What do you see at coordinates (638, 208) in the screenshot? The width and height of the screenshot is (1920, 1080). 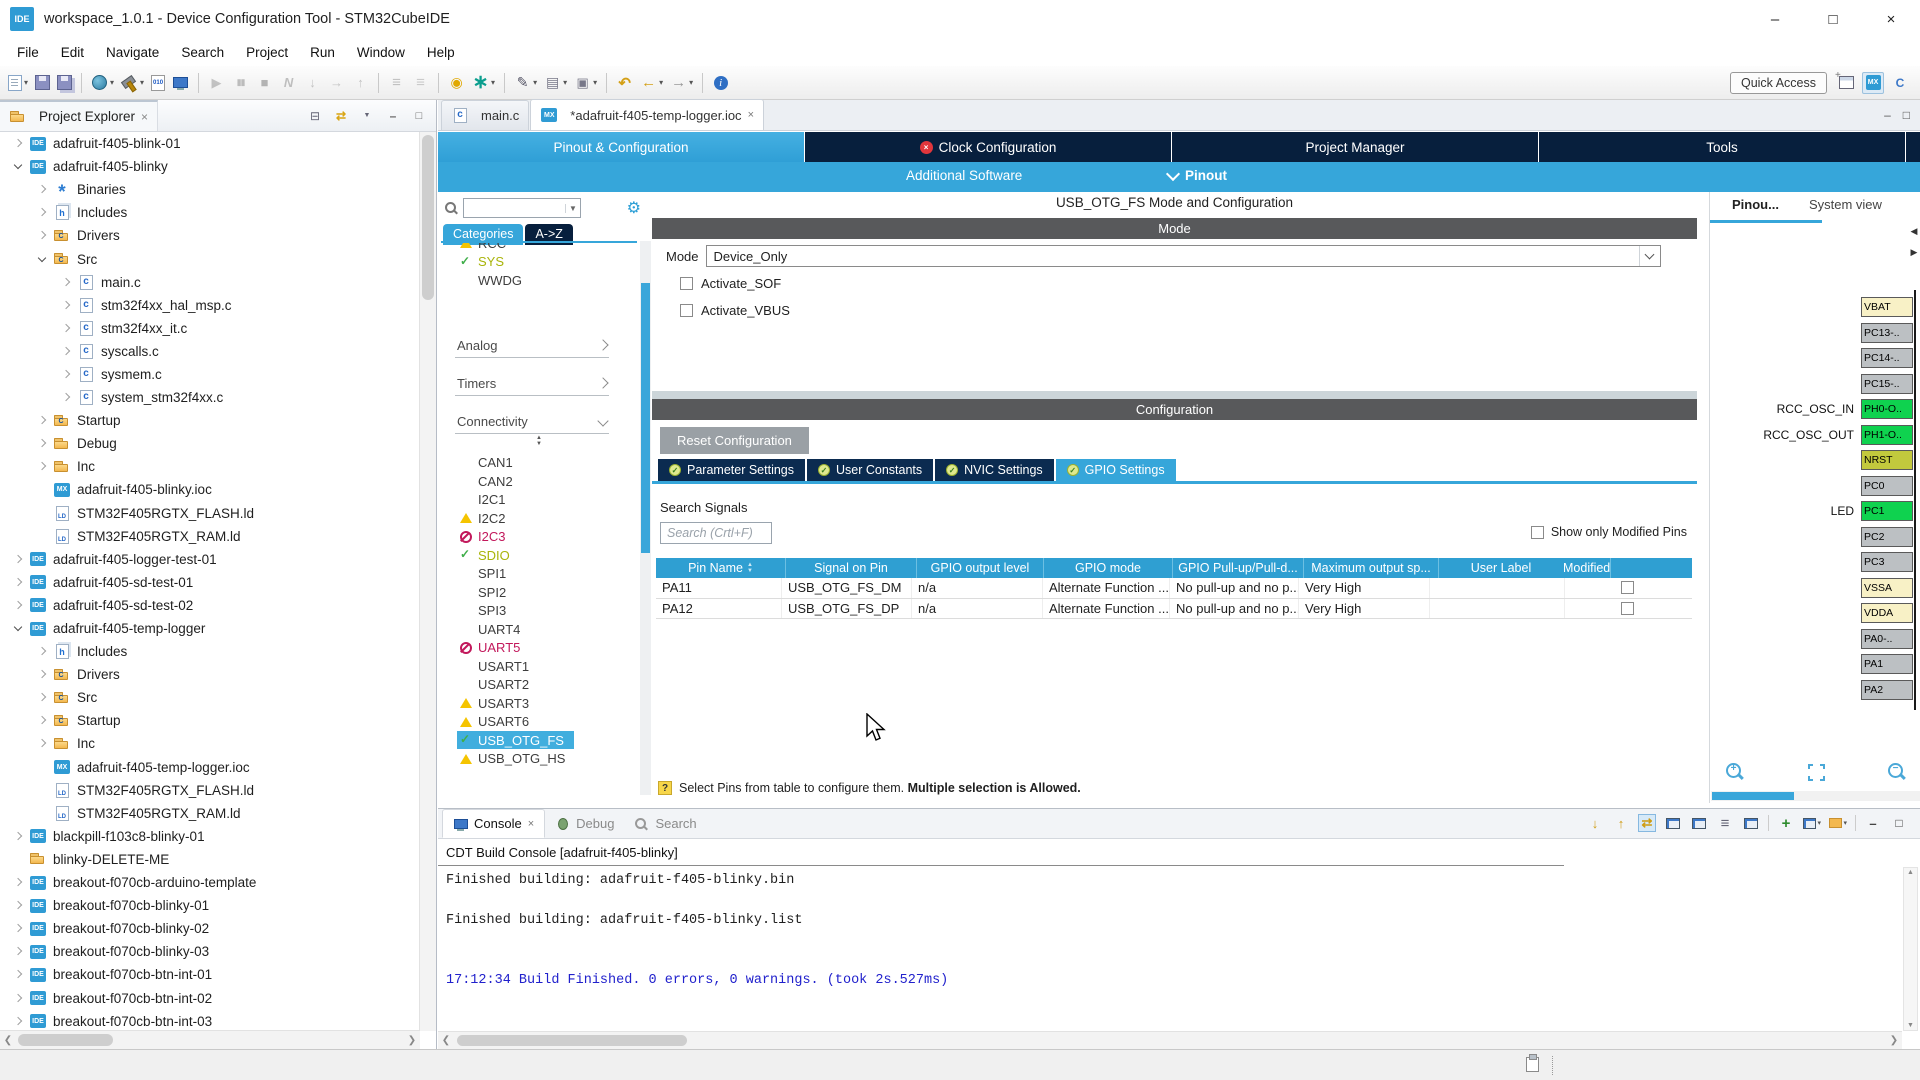 I see `gear-icon` at bounding box center [638, 208].